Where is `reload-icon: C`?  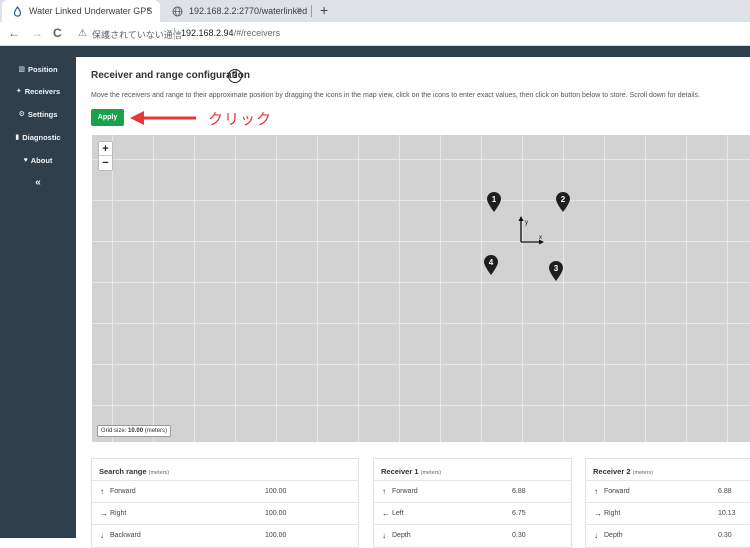
reload-icon: C is located at coordinates (57, 33).